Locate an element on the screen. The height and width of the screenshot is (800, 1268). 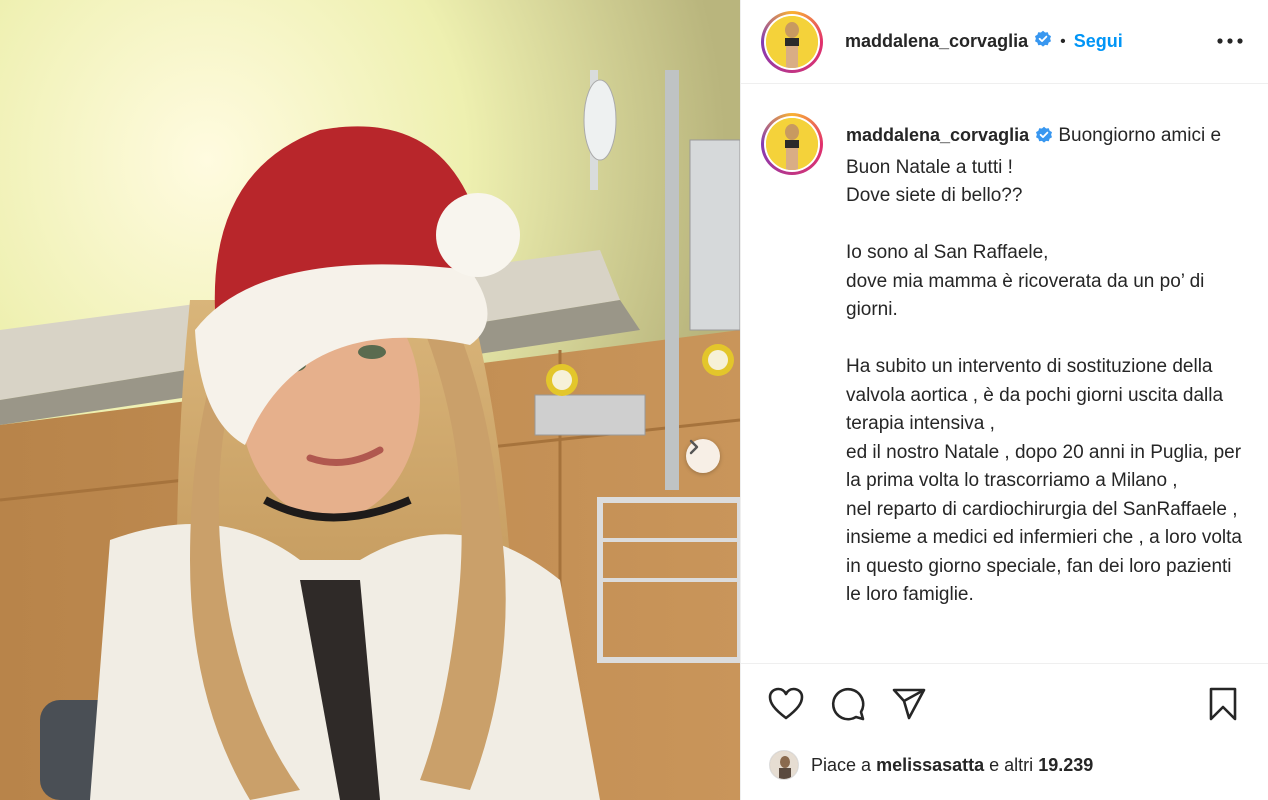
comment-bubble-icon is located at coordinates (848, 704).